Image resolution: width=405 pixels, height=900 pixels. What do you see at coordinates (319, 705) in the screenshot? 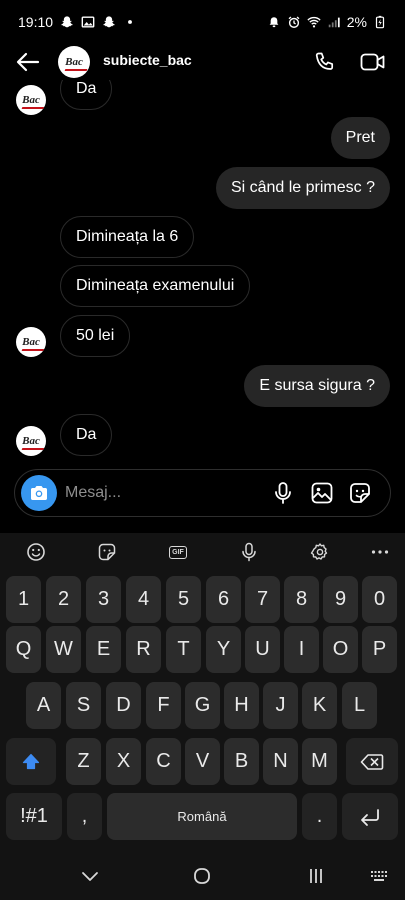
I see `key-k: K` at bounding box center [319, 705].